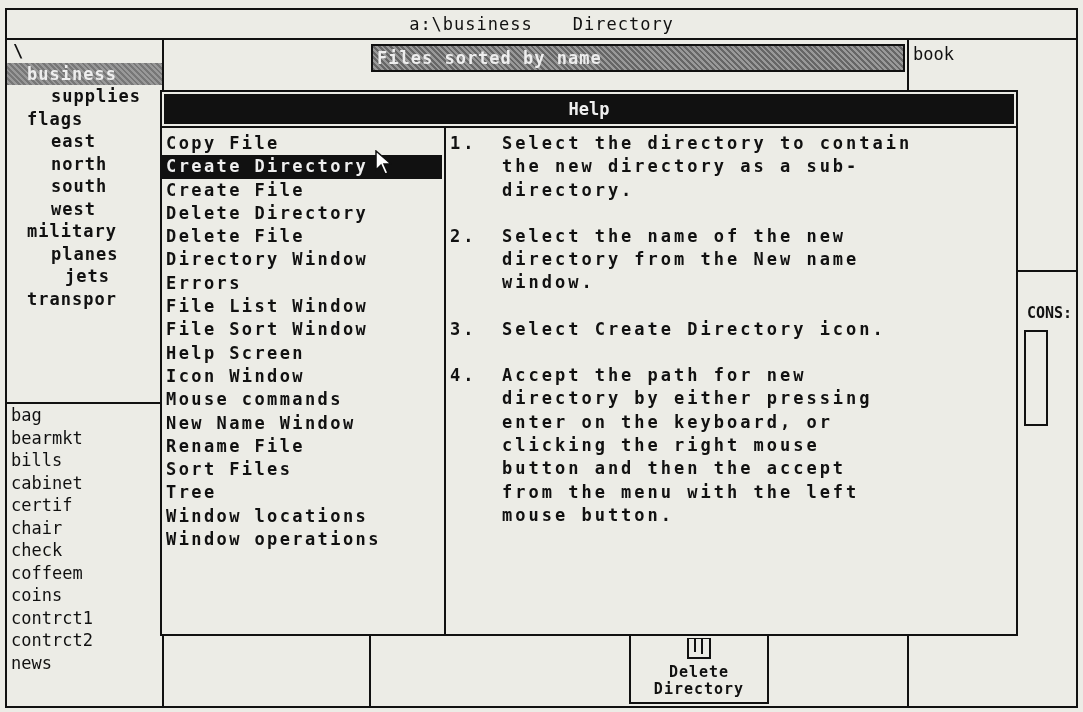 Image resolution: width=1083 pixels, height=712 pixels. I want to click on help-topic: Delete File, so click(303, 237).